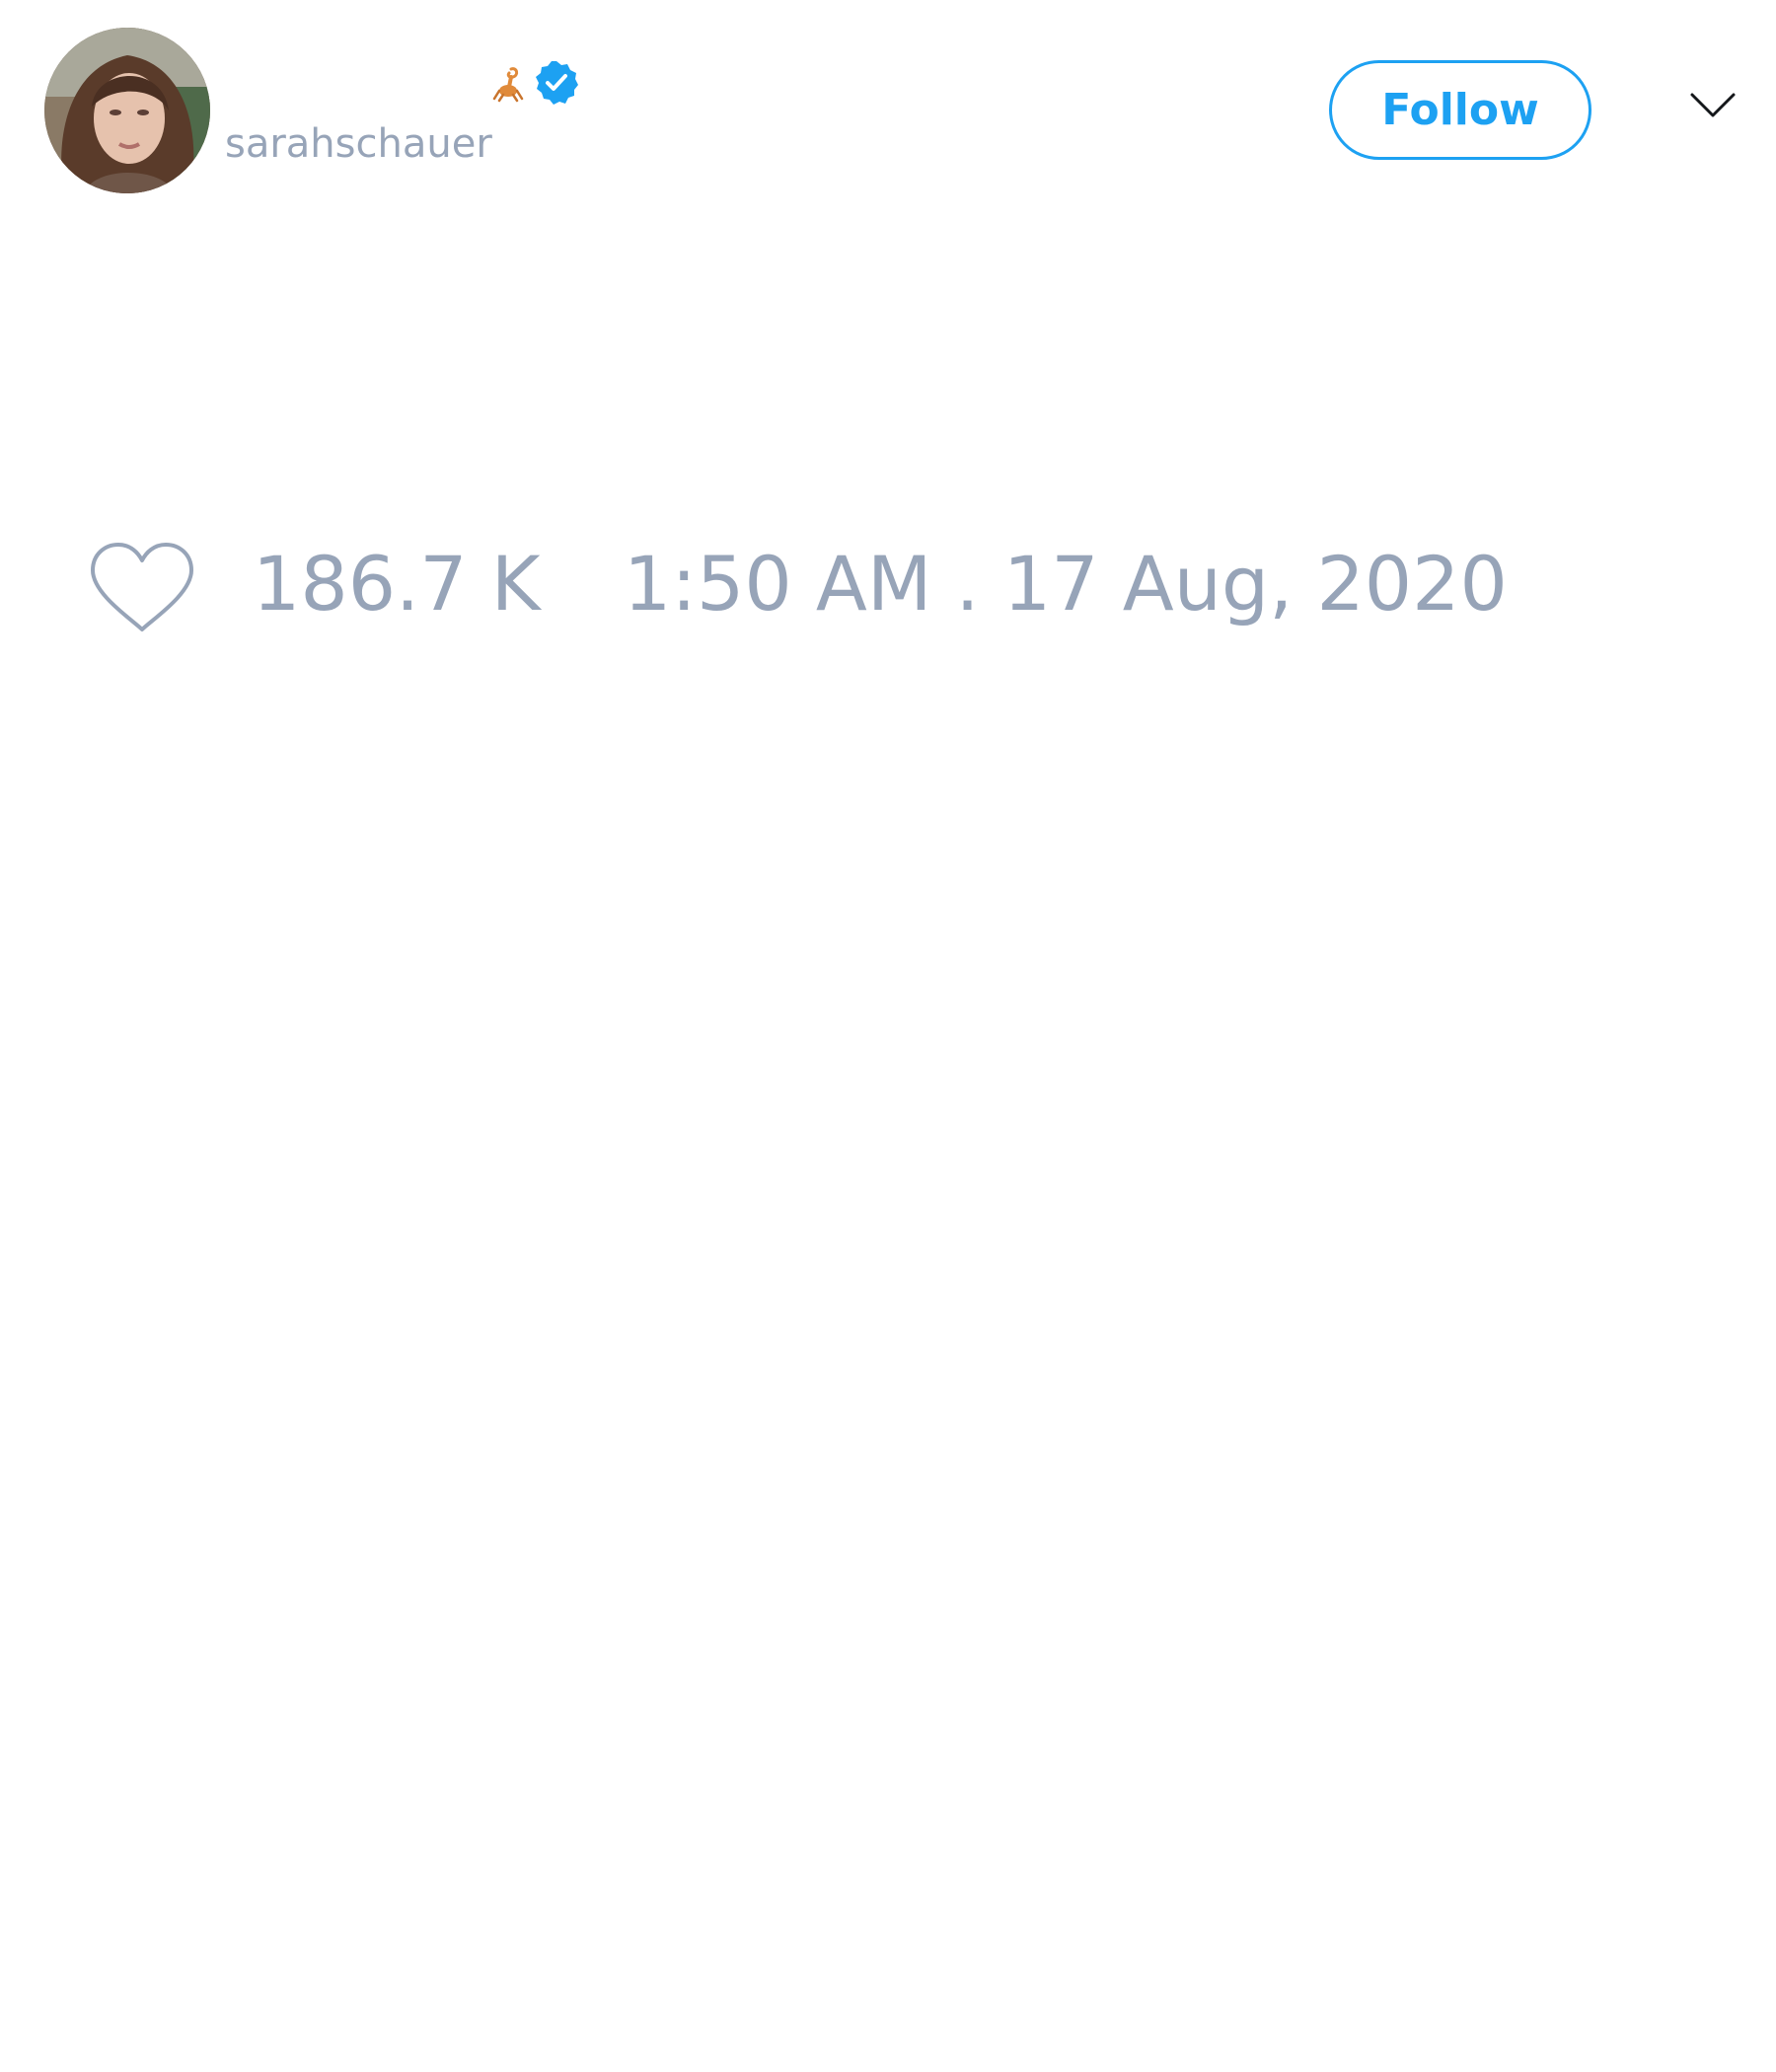 The height and width of the screenshot is (2072, 1776). What do you see at coordinates (508, 83) in the screenshot?
I see `scorpion-emoji-icon` at bounding box center [508, 83].